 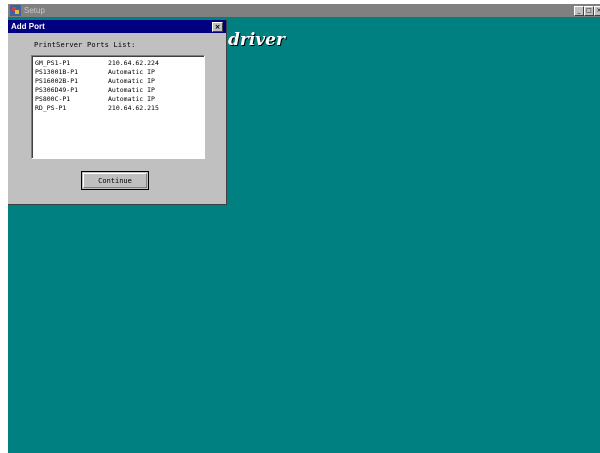 What do you see at coordinates (34, 10) in the screenshot?
I see `setup-window-title: Setup` at bounding box center [34, 10].